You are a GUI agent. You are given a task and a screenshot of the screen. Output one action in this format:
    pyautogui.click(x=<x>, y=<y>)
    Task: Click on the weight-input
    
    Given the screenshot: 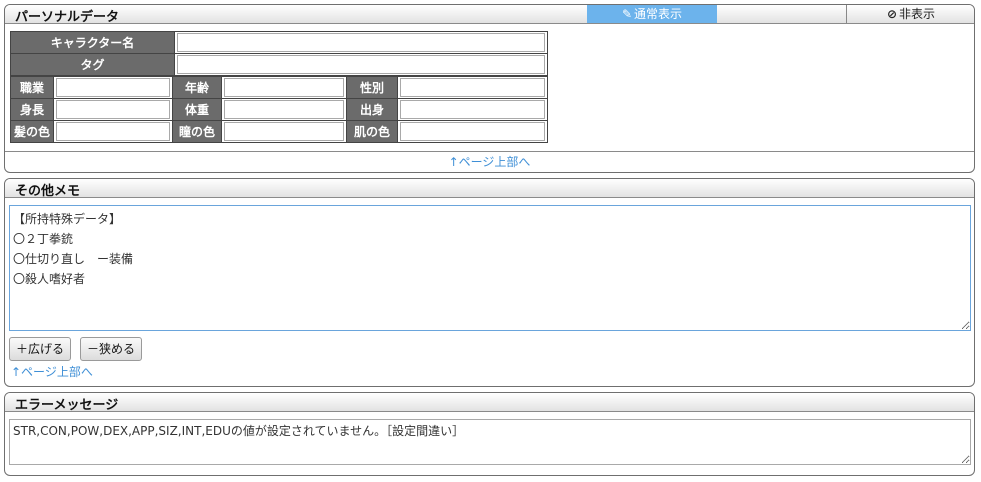 What is the action you would take?
    pyautogui.click(x=284, y=109)
    